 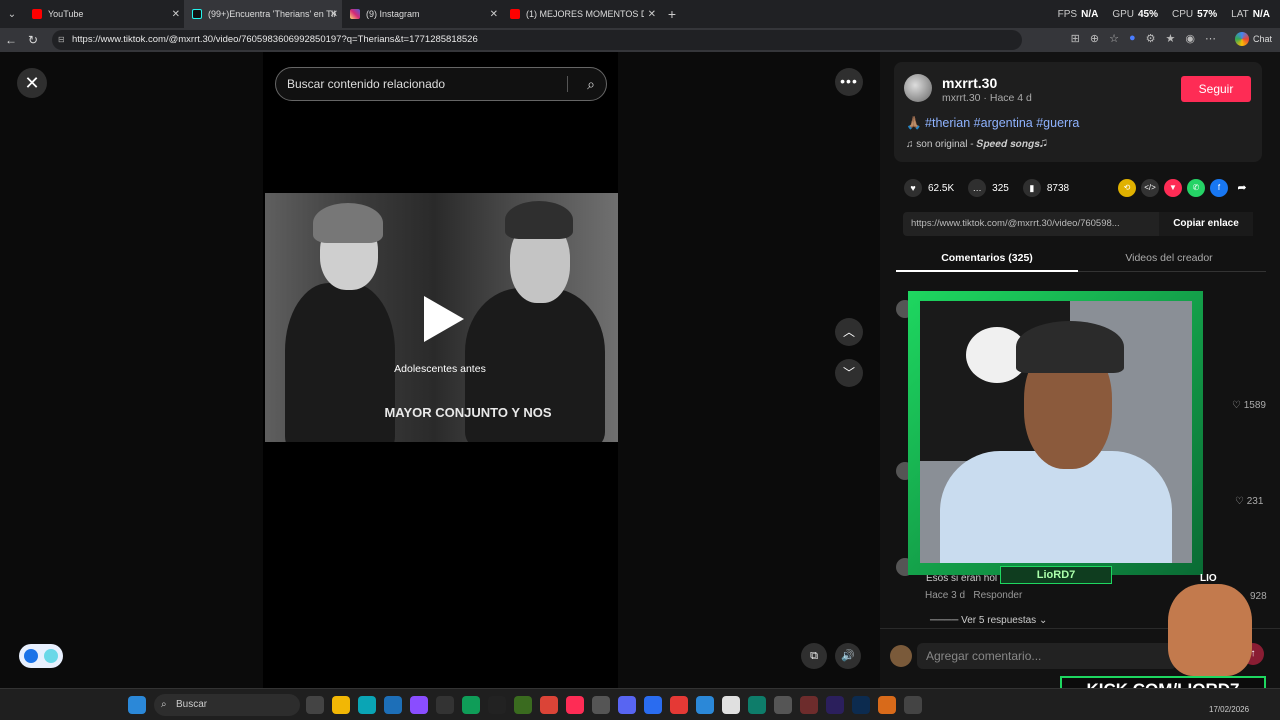 I want to click on profile-avatar-icon: ◉, so click(x=1190, y=38).